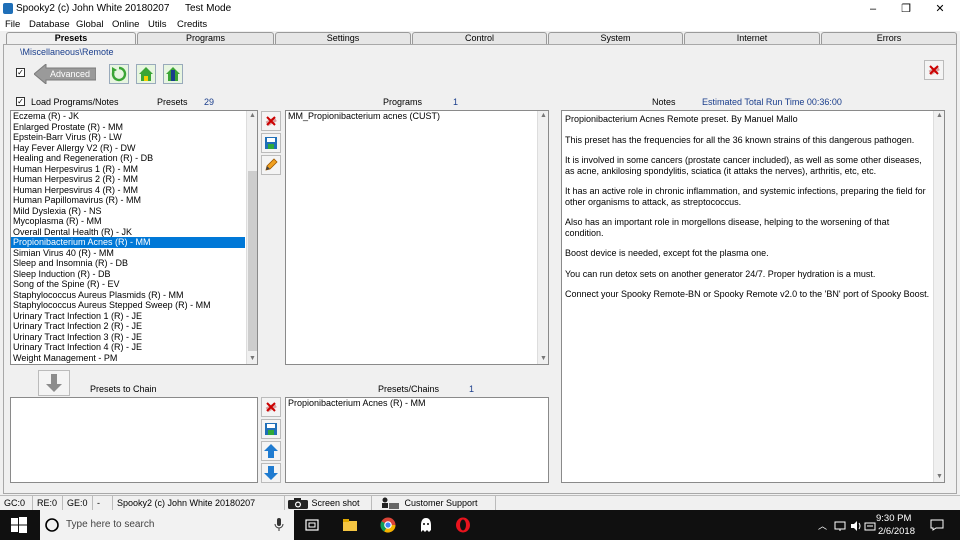 This screenshot has width=960, height=540. Describe the element at coordinates (49, 24) in the screenshot. I see `menu-database: Database` at that location.